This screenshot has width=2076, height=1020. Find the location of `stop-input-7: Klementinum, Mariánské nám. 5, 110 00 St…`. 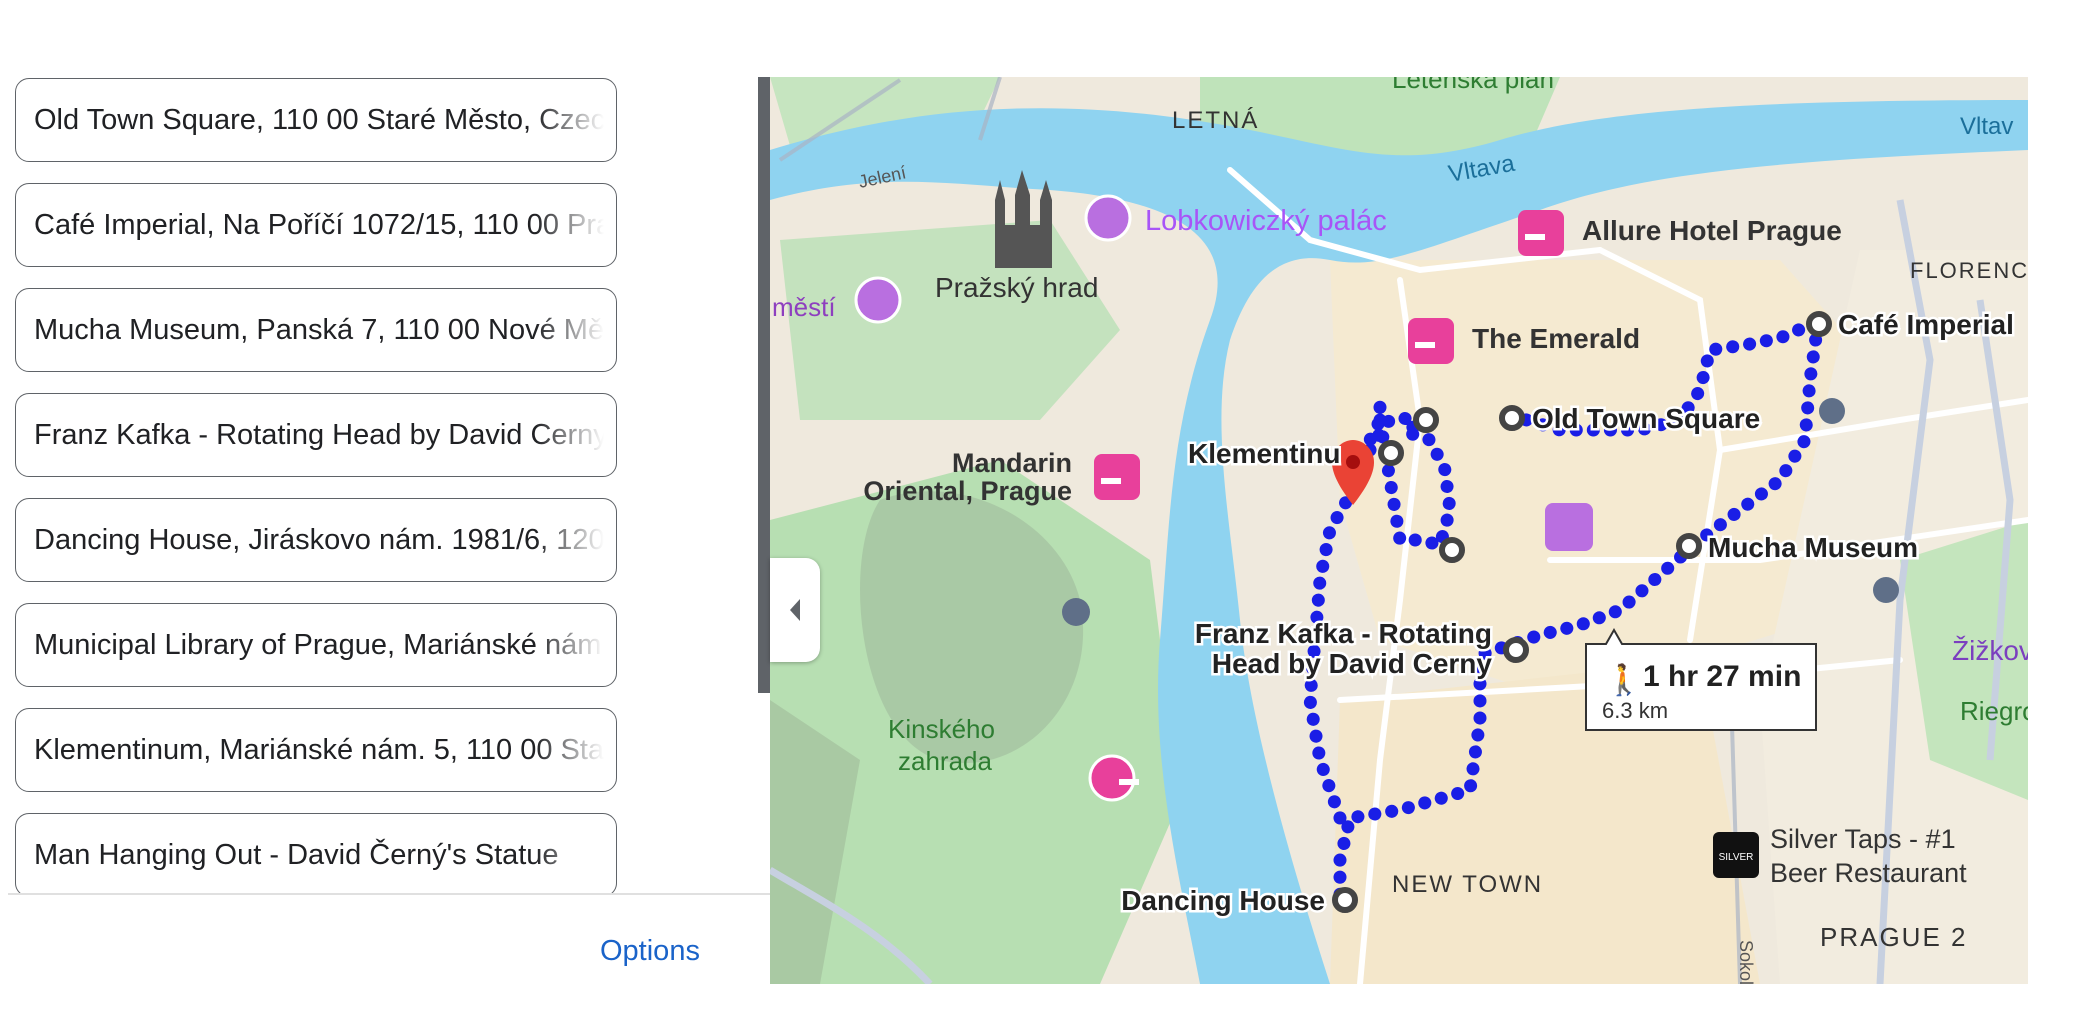

stop-input-7: Klementinum, Mariánské nám. 5, 110 00 St… is located at coordinates (316, 750).